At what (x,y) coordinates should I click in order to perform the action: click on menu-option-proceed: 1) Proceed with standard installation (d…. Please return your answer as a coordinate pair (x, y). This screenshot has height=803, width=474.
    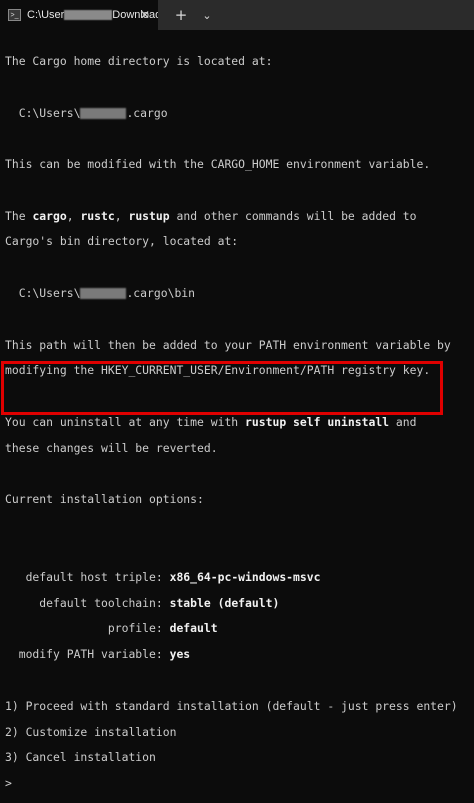
    Looking at the image, I should click on (231, 705).